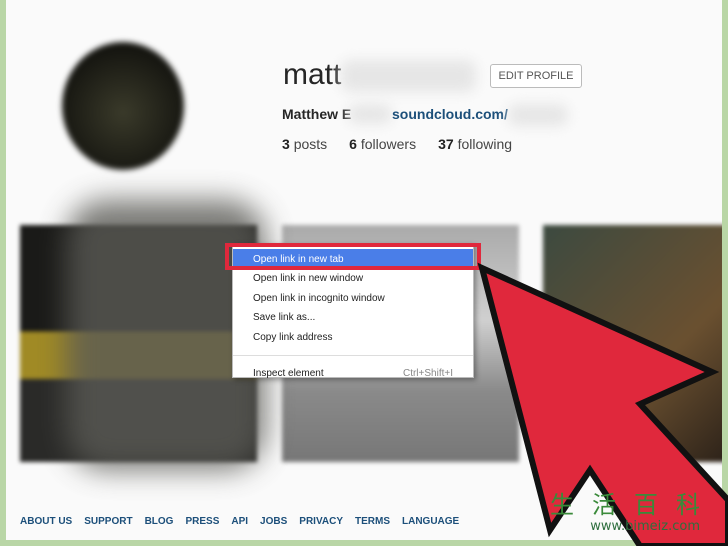 The height and width of the screenshot is (546, 728). I want to click on watermark-logo: 生活百科 www.bimeiz.com, so click(634, 513).